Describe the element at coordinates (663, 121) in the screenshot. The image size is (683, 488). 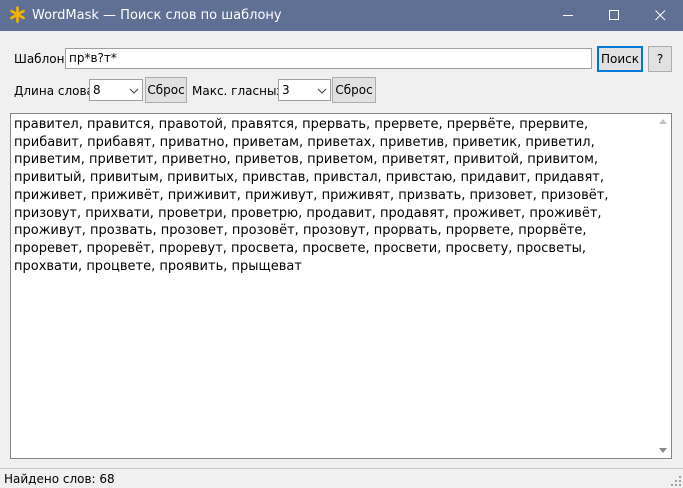
I see `scroll-up-arrow-icon` at that location.